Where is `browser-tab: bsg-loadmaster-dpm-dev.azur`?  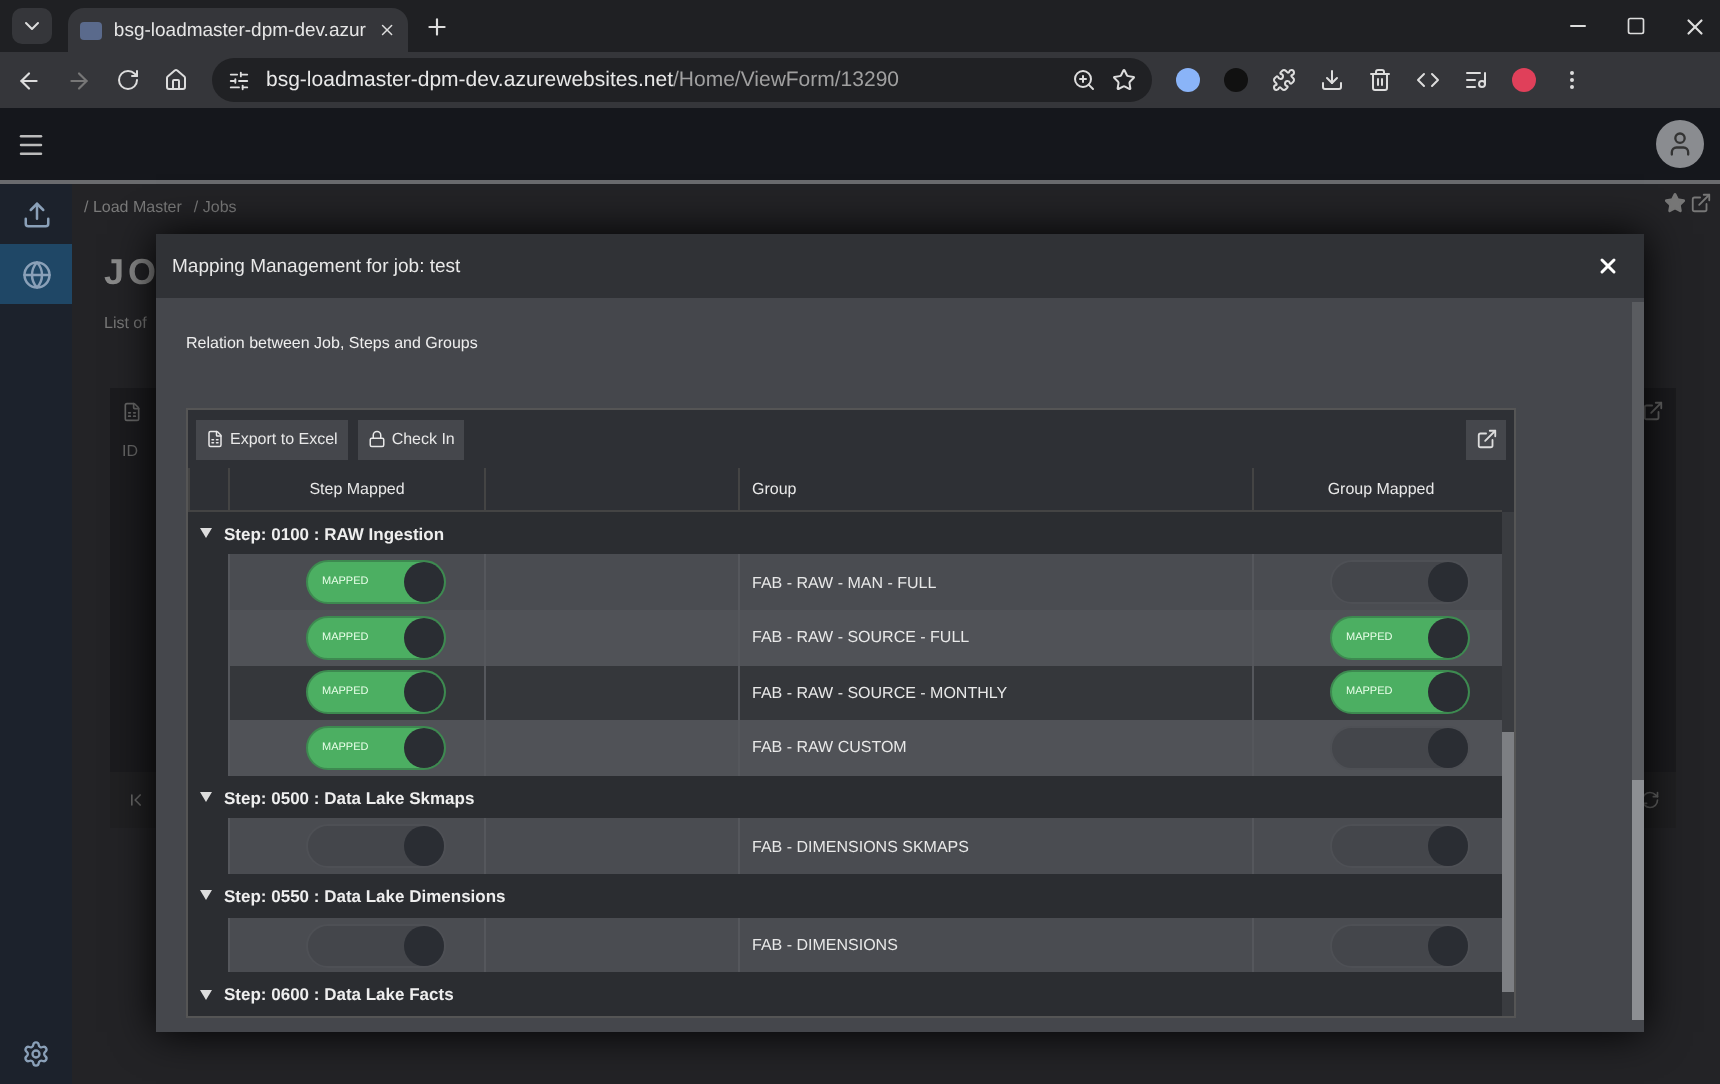 browser-tab: bsg-loadmaster-dpm-dev.azur is located at coordinates (238, 30).